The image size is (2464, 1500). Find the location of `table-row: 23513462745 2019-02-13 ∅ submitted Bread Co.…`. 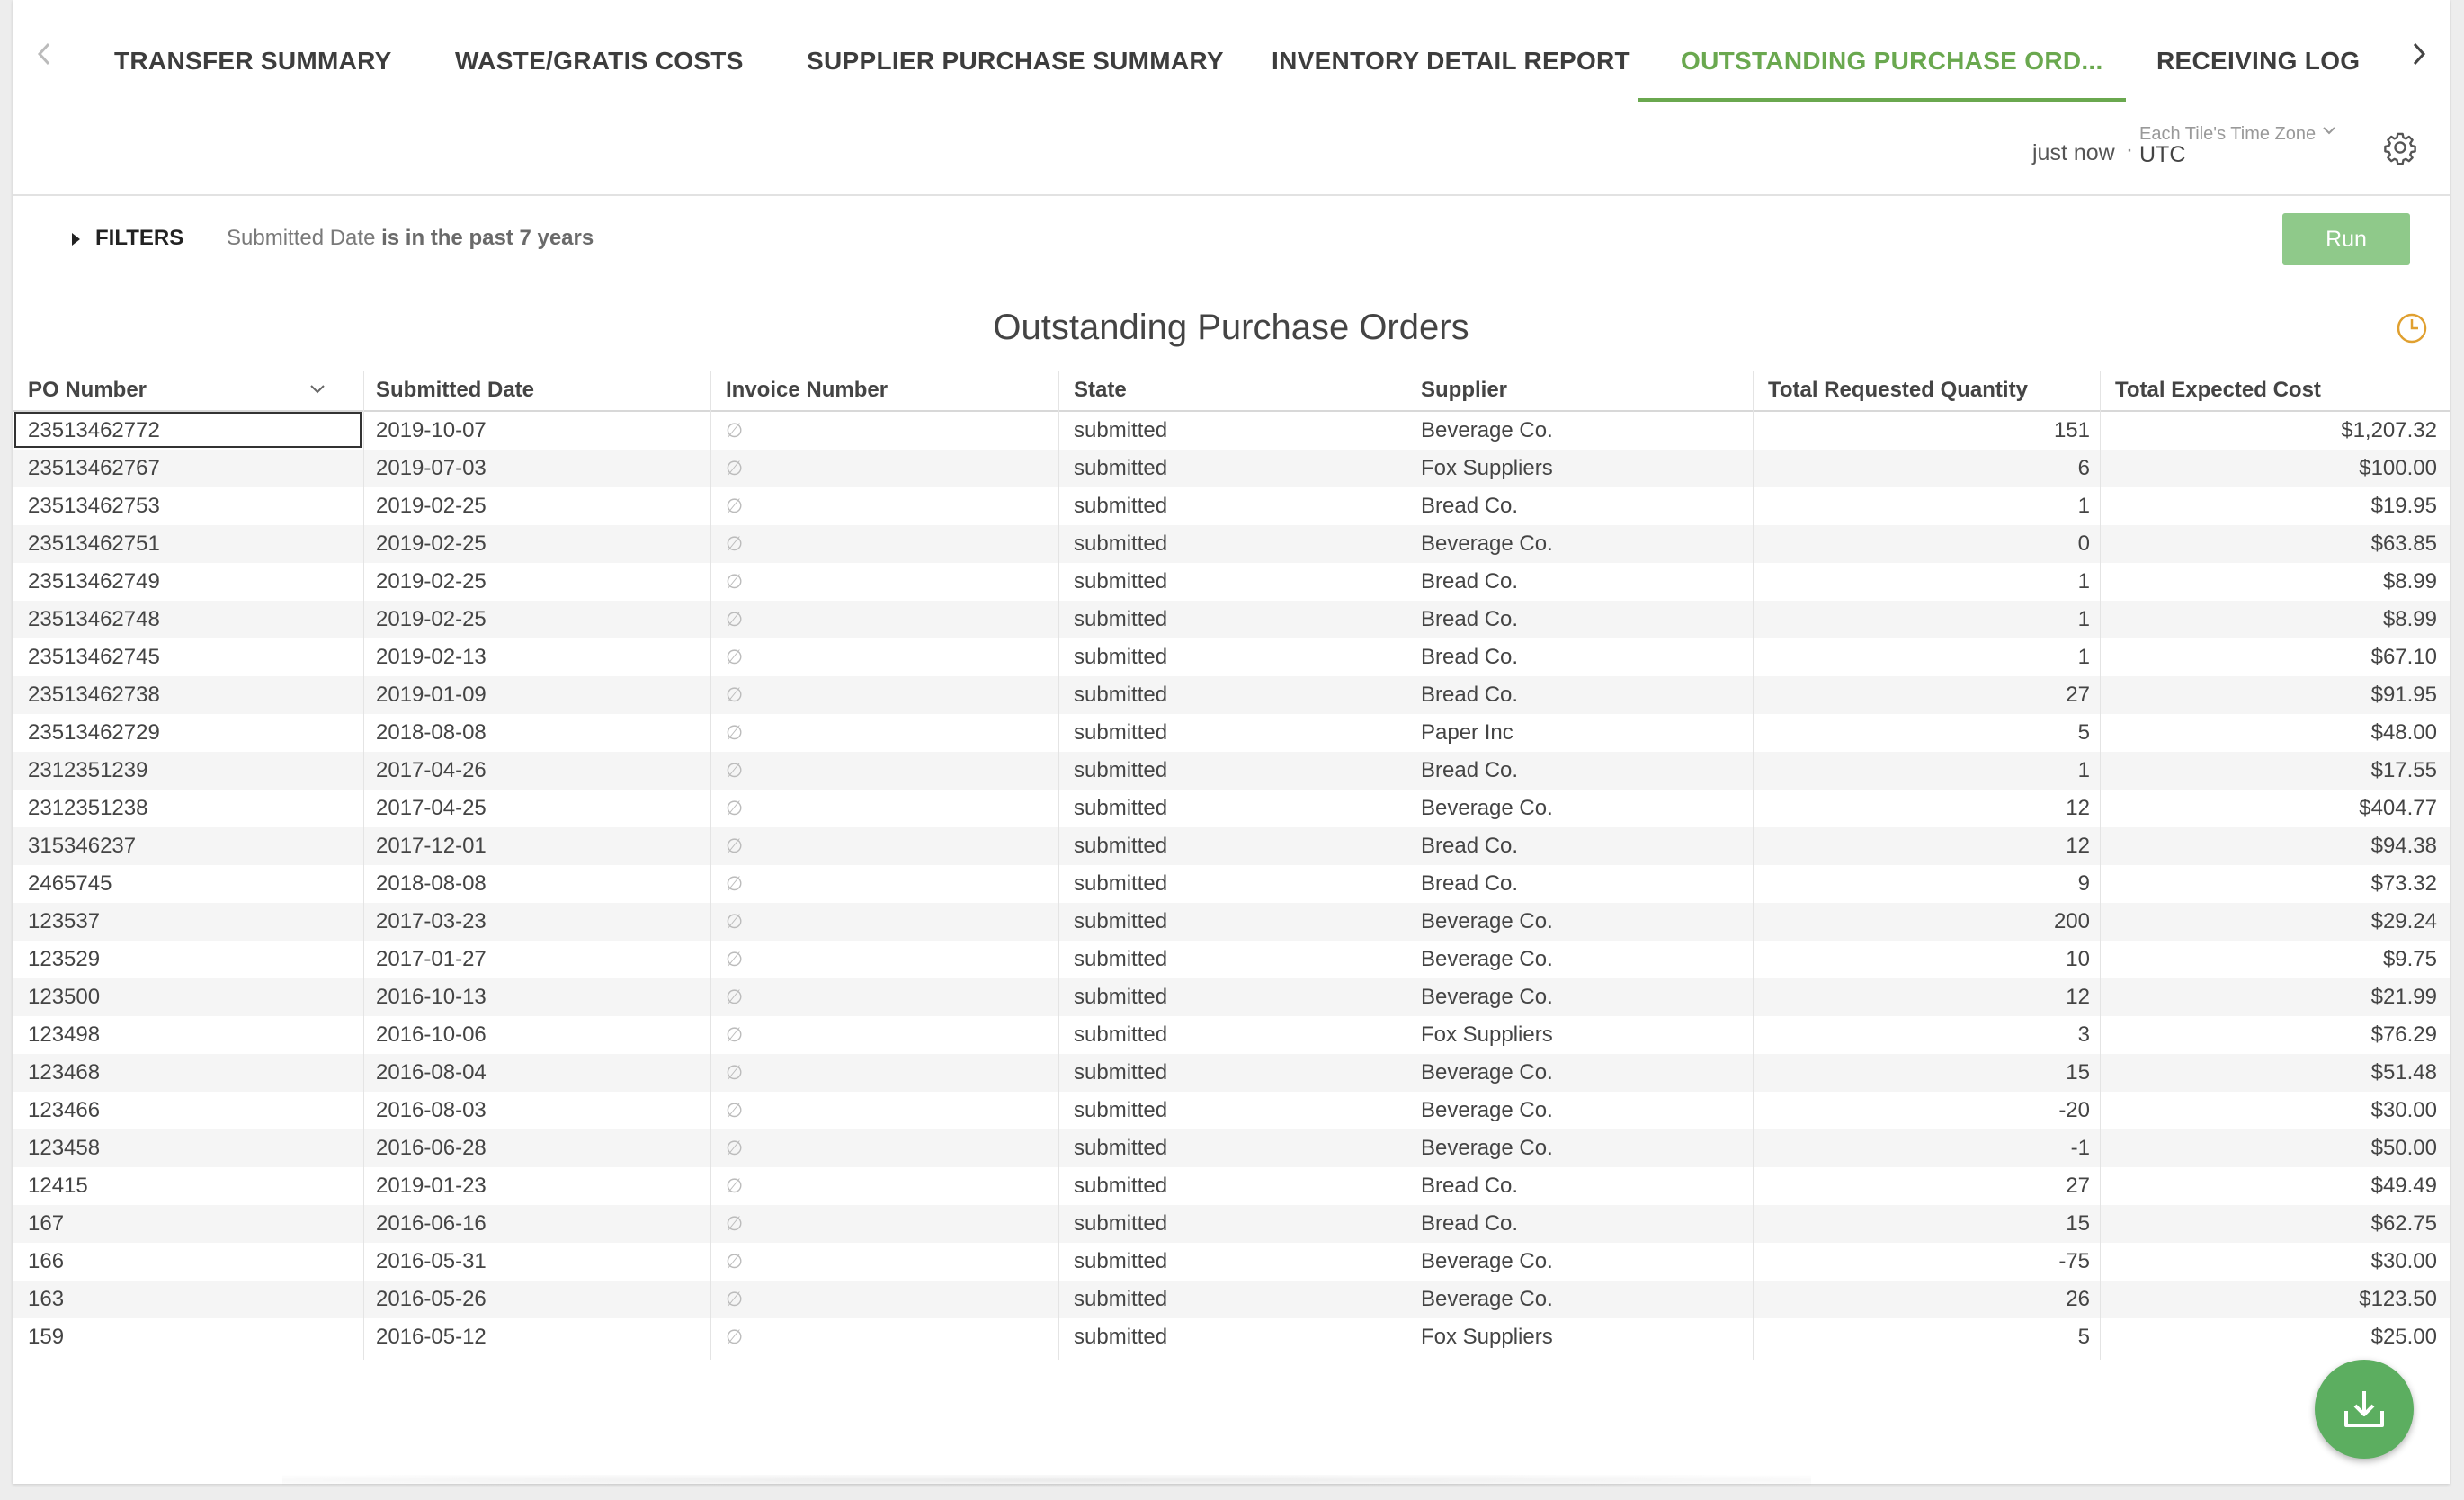

table-row: 23513462745 2019-02-13 ∅ submitted Bread Co.… is located at coordinates (1231, 657).